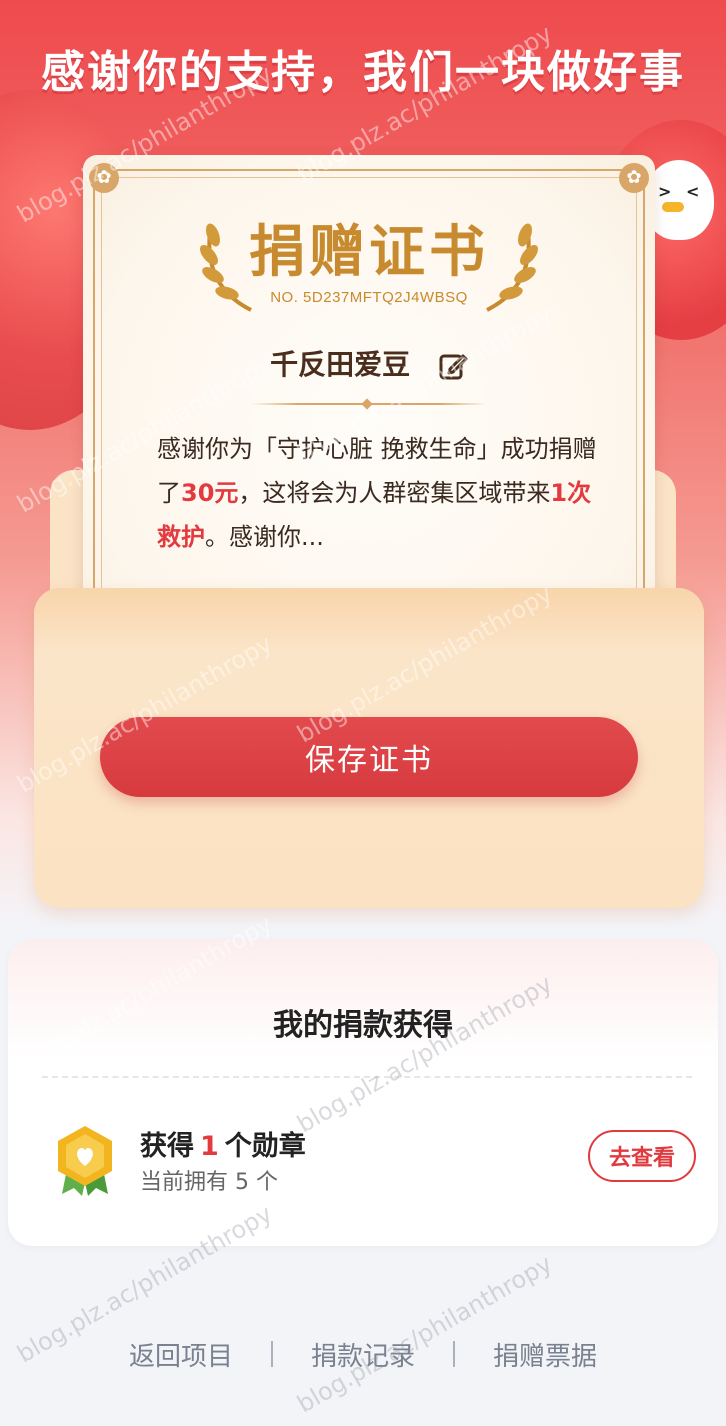 This screenshot has height=1426, width=726. I want to click on page-headline: 感谢你的支持，我们一块做好事, so click(363, 72).